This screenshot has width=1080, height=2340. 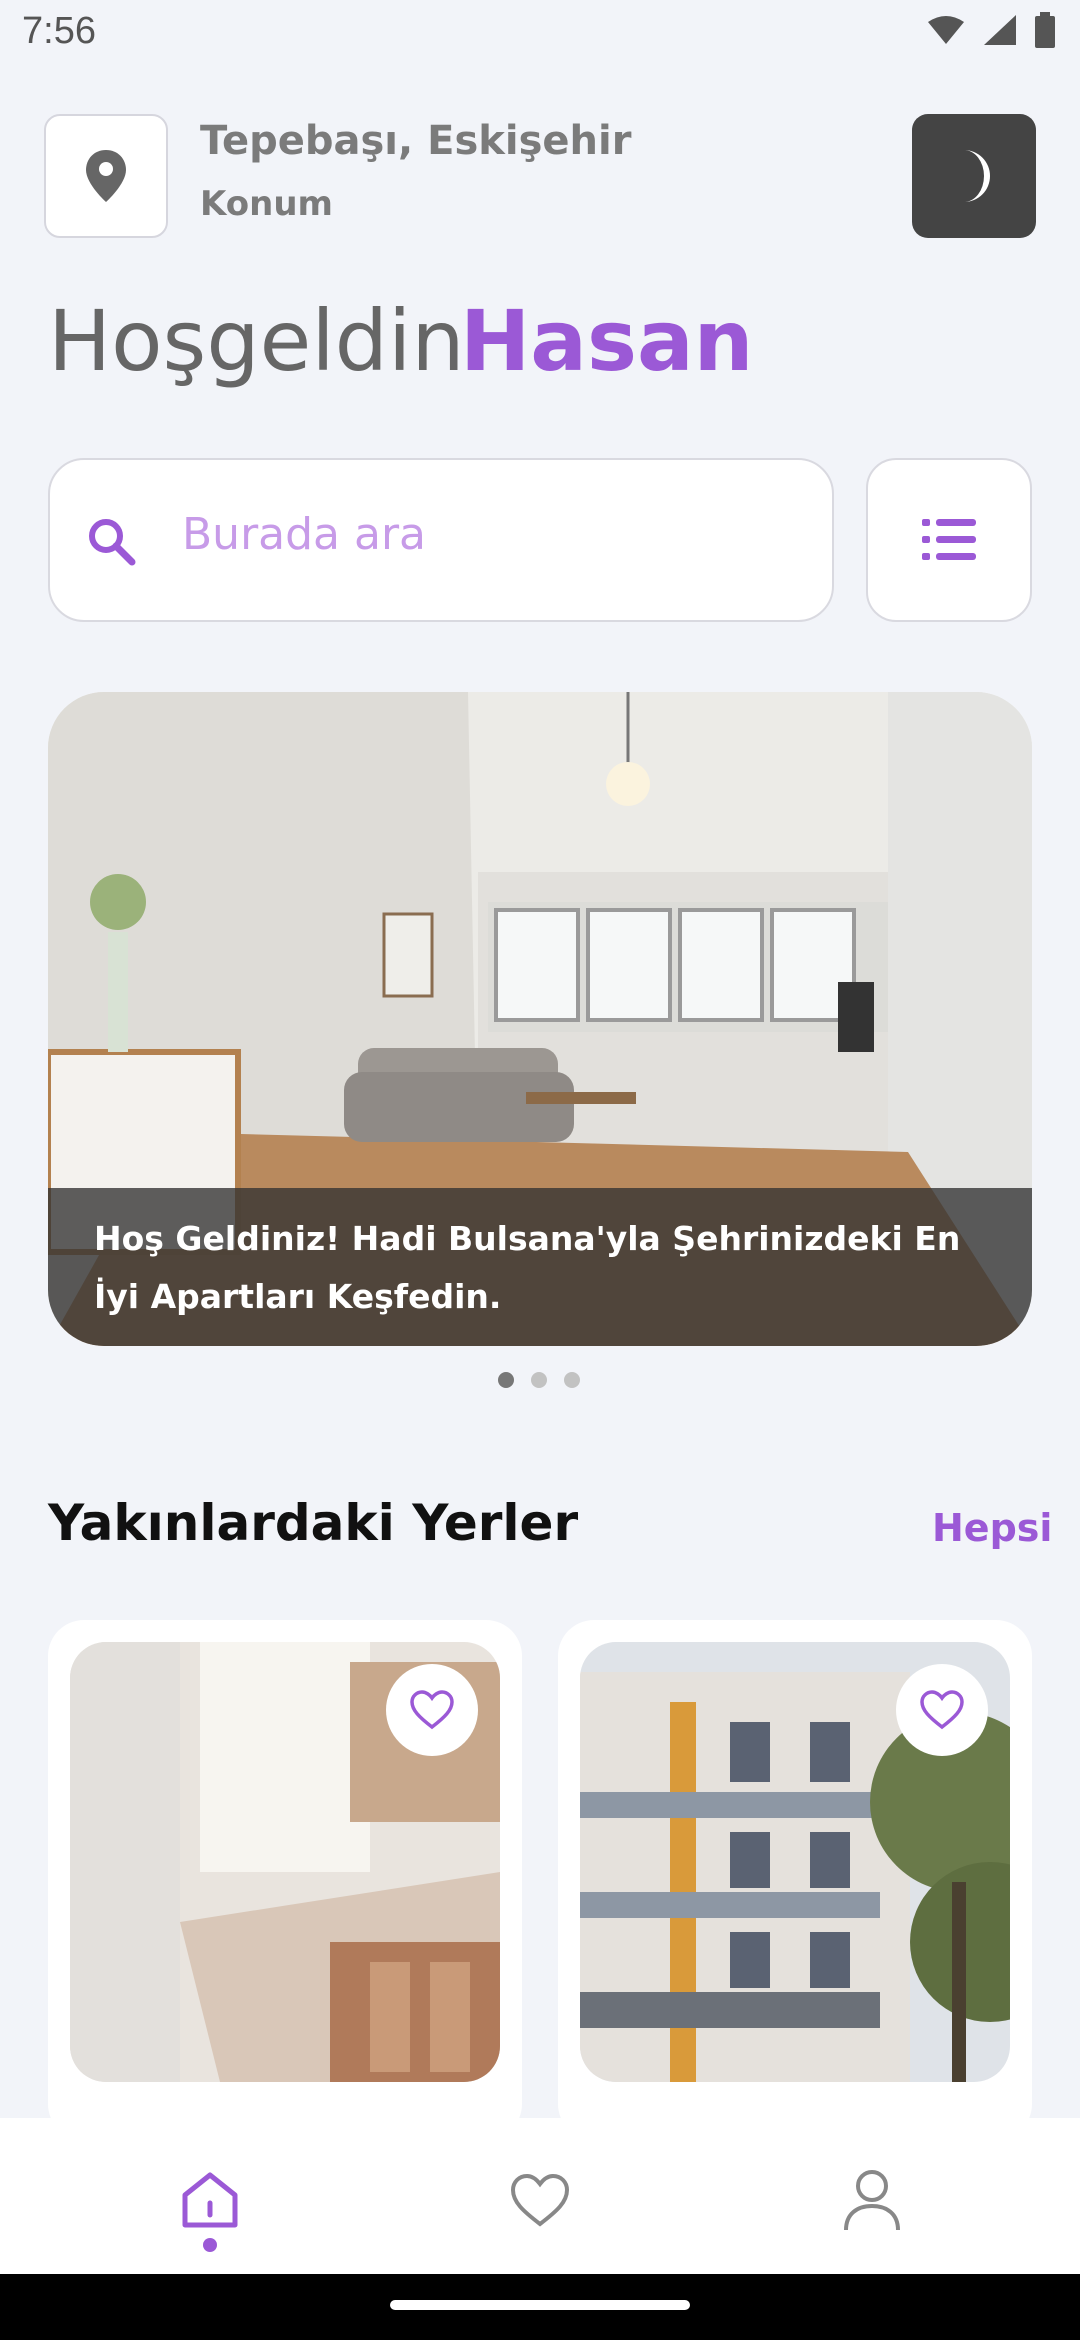 What do you see at coordinates (256, 341) in the screenshot?
I see `greeting-text: Hoşgeldin` at bounding box center [256, 341].